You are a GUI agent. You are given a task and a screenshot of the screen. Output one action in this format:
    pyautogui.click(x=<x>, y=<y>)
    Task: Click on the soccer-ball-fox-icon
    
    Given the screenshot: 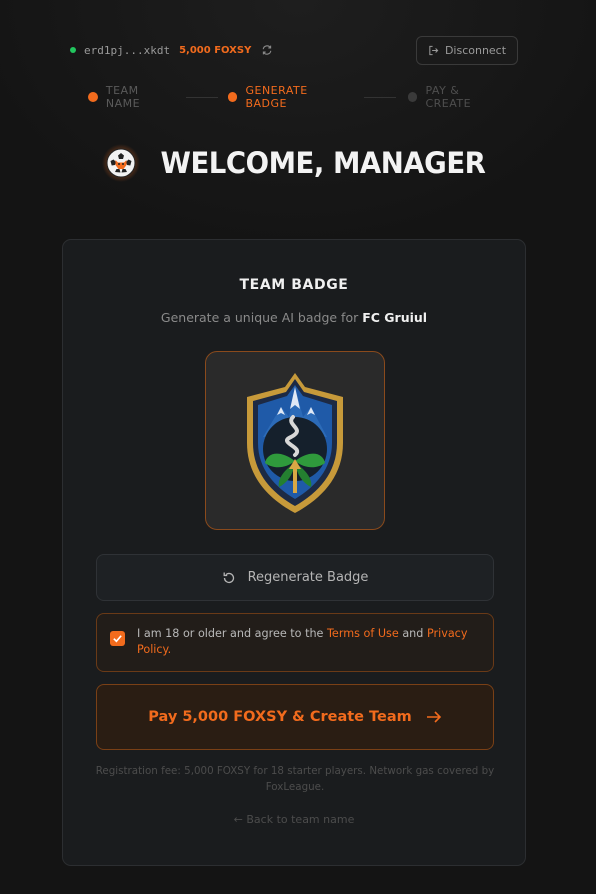 What is the action you would take?
    pyautogui.click(x=121, y=163)
    